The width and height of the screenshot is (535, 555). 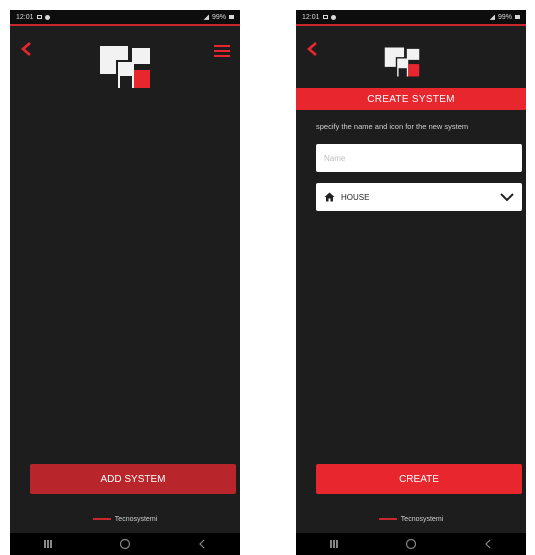 What do you see at coordinates (222, 51) in the screenshot?
I see `hamburger-menu-icon` at bounding box center [222, 51].